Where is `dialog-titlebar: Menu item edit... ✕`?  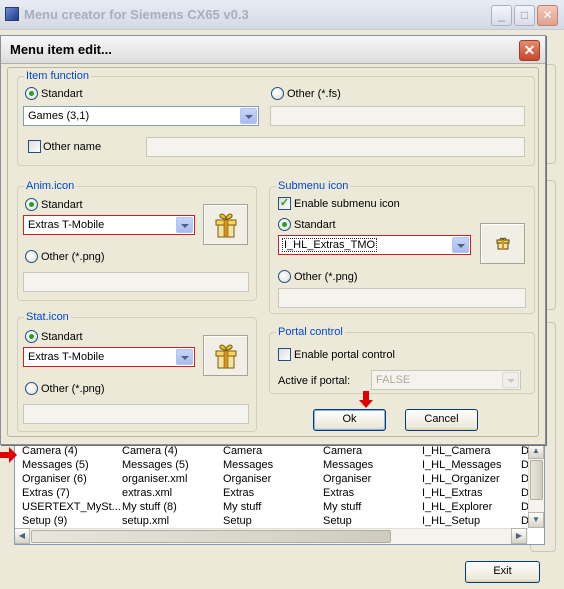 dialog-titlebar: Menu item edit... ✕ is located at coordinates (273, 50).